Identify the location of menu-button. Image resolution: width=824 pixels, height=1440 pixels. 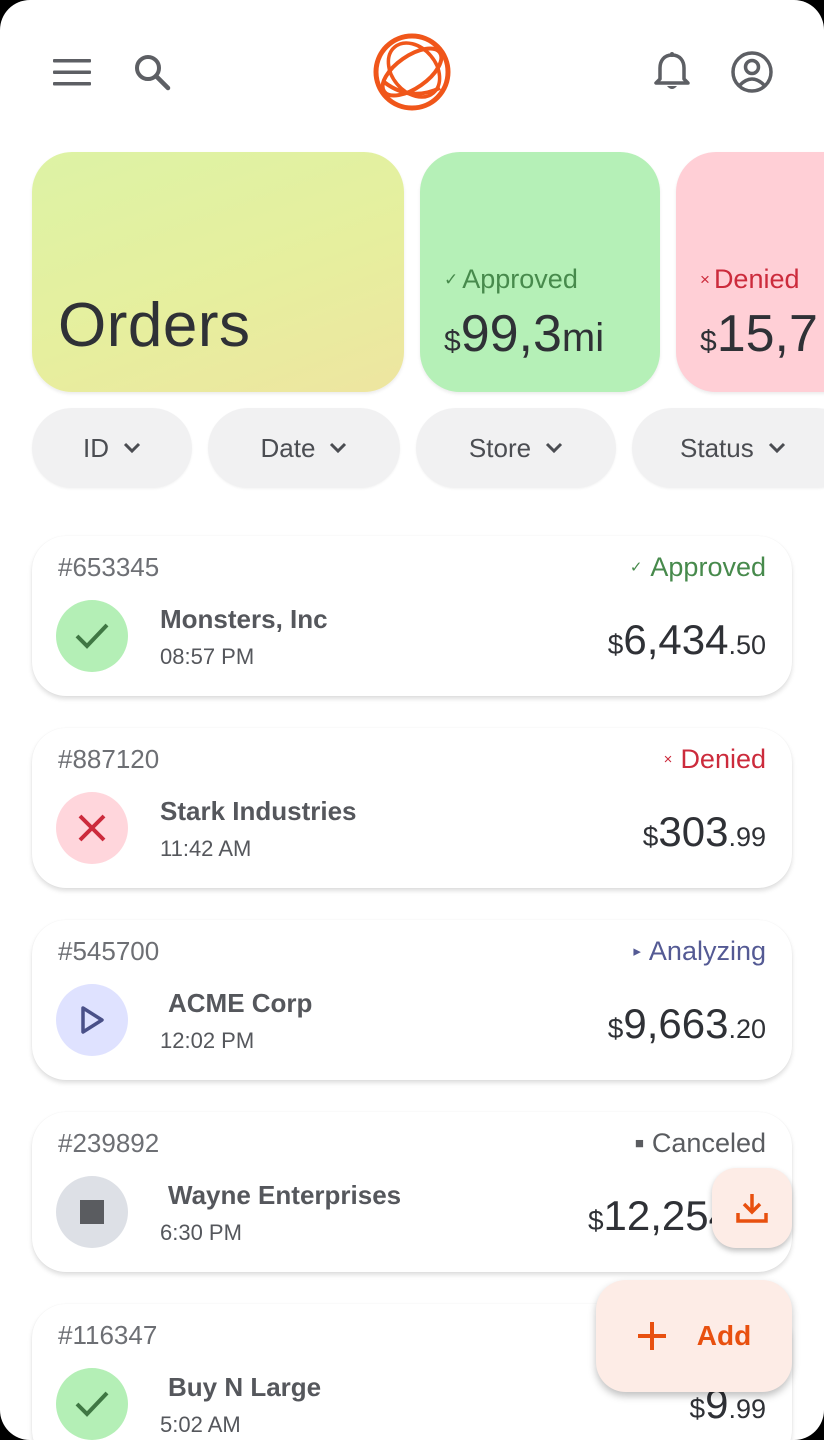
(72, 72).